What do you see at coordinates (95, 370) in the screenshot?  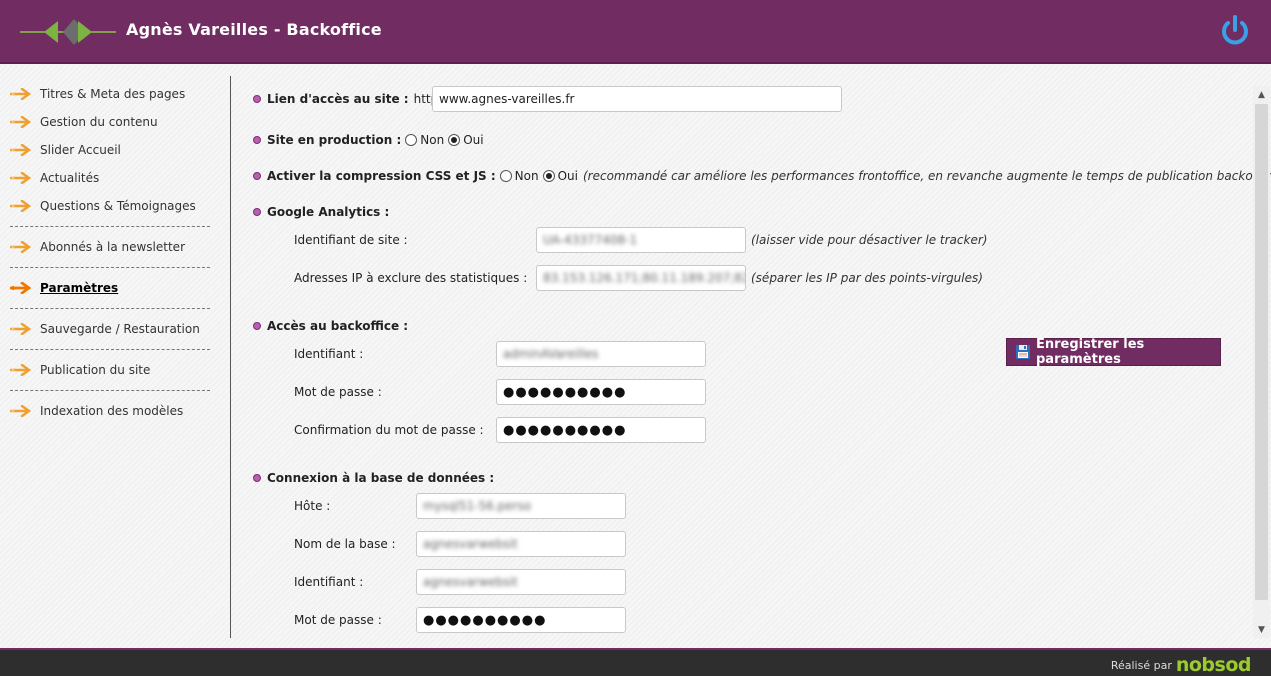 I see `sidebar-item-label: Publication du site` at bounding box center [95, 370].